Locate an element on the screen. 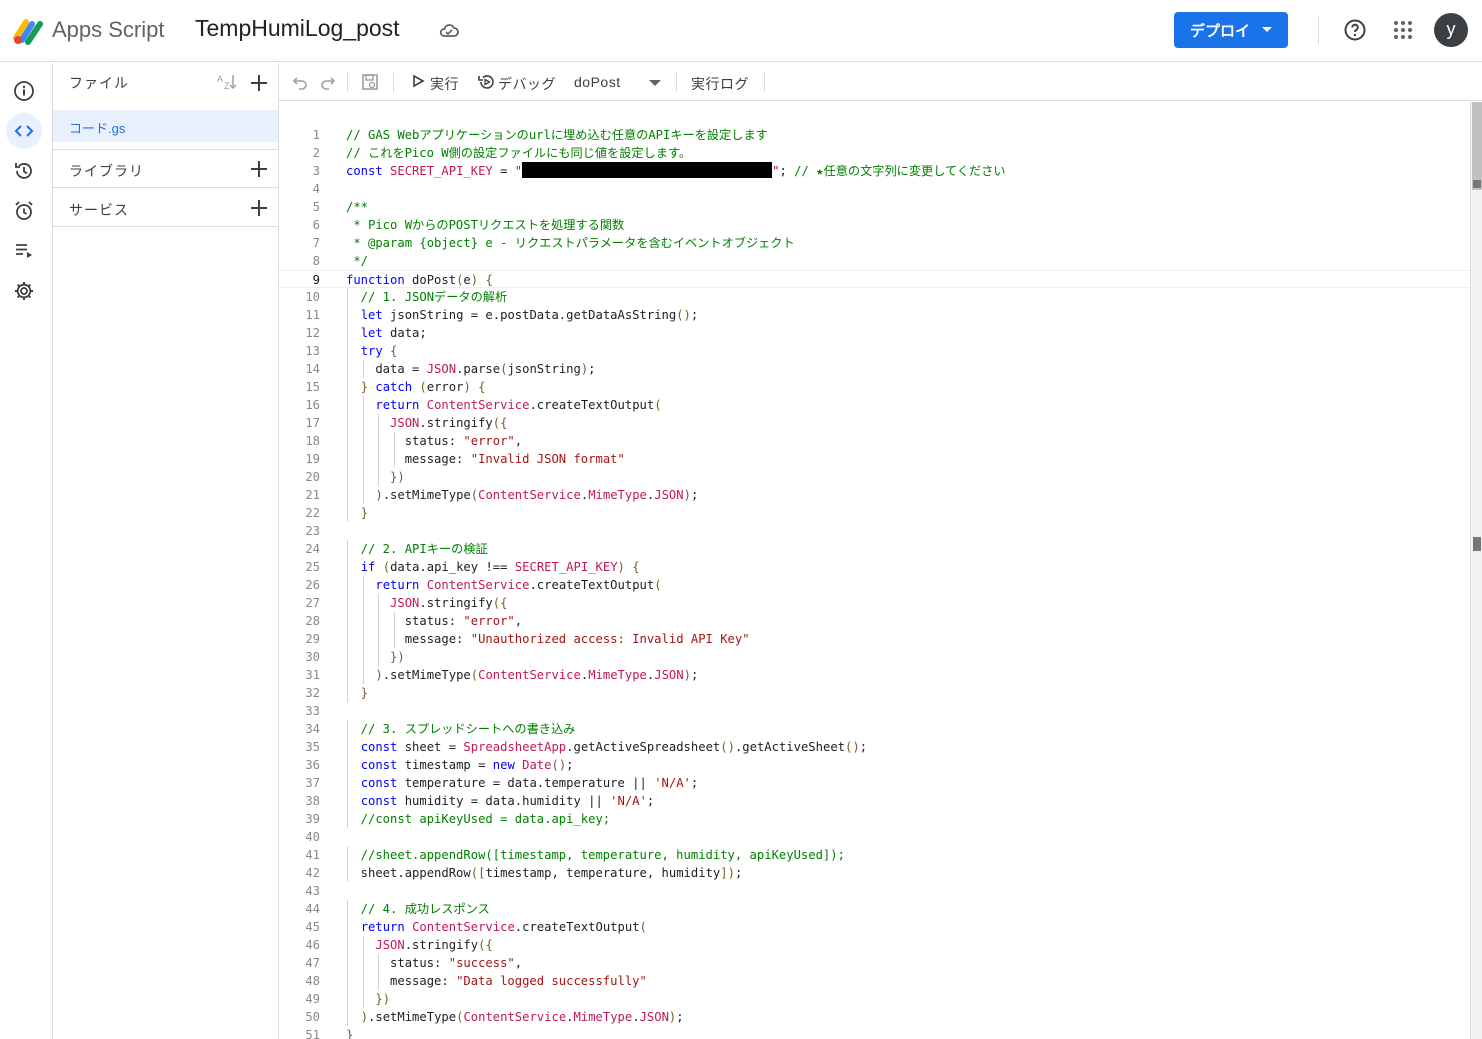 Image resolution: width=1482 pixels, height=1039 pixels. code-line: 28 status: "error", is located at coordinates (874, 621).